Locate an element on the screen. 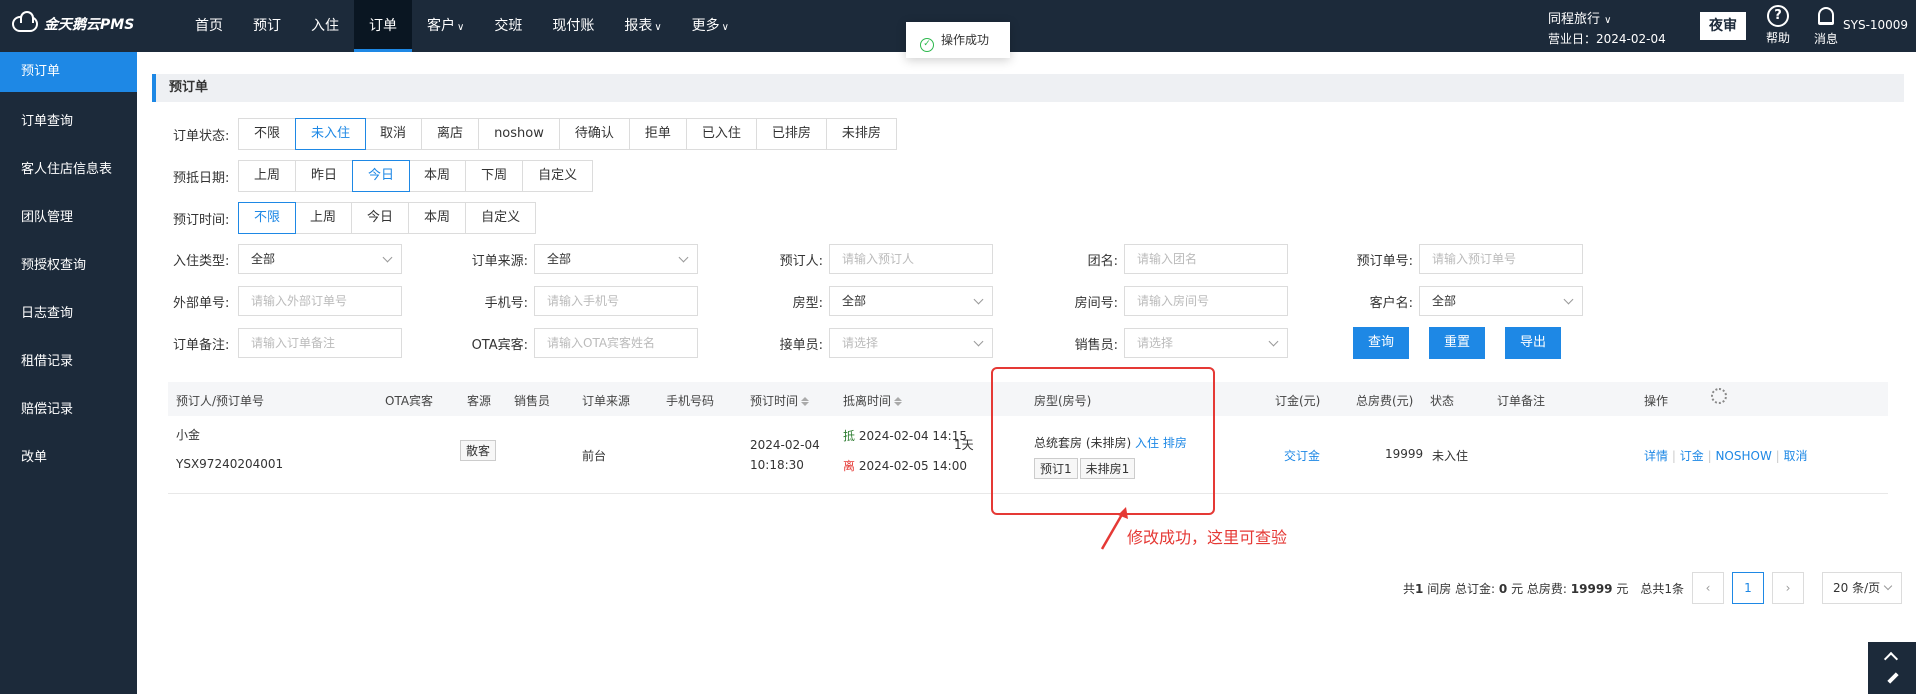 Image resolution: width=1916 pixels, height=694 pixels. check-circle-icon: ✓ is located at coordinates (927, 45).